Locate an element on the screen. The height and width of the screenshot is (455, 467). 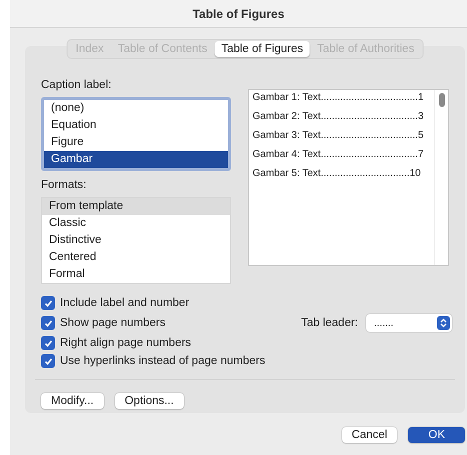
preview-entry: Gambar 2: Text...................................3 is located at coordinates (338, 116).